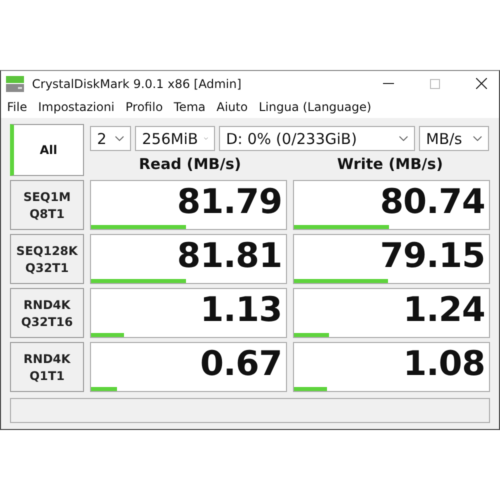 This screenshot has height=500, width=500. What do you see at coordinates (190, 163) in the screenshot?
I see `column-header: Read (MB/s)` at bounding box center [190, 163].